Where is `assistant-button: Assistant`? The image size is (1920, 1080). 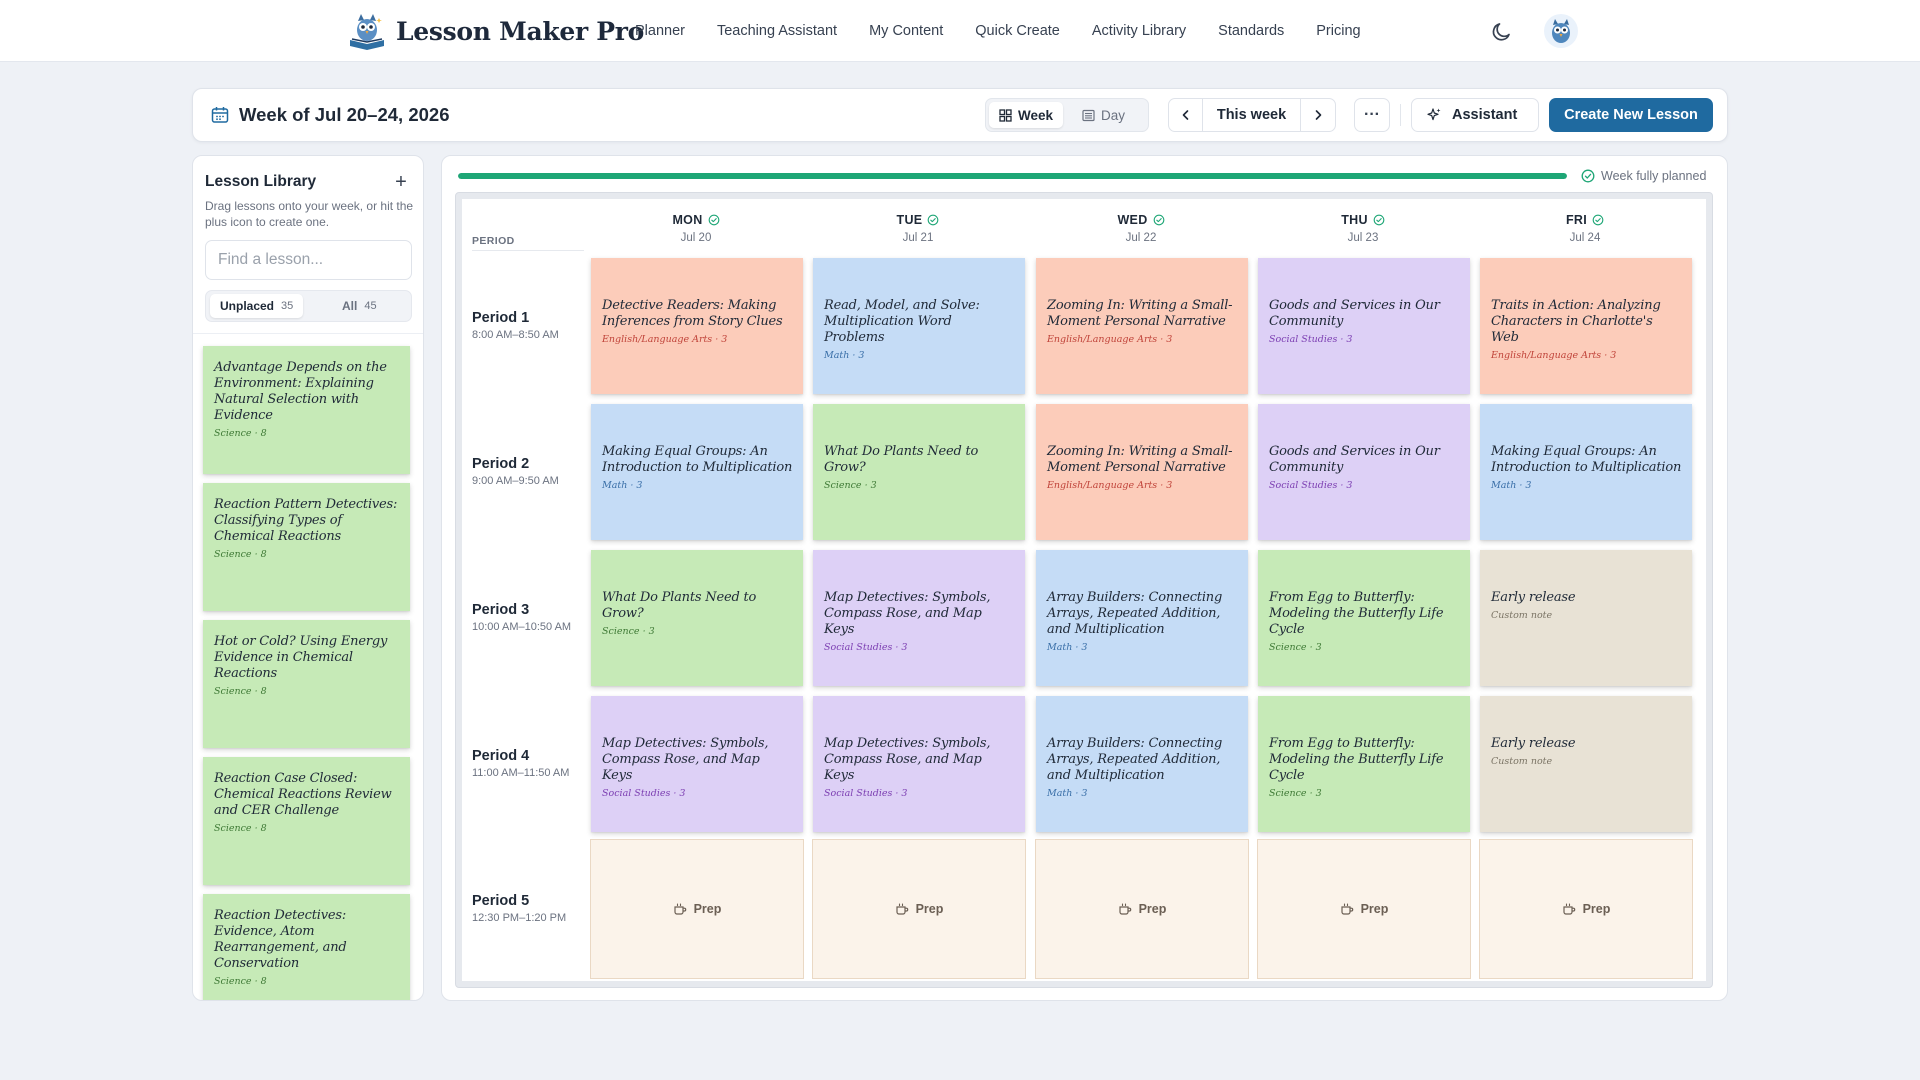
assistant-button: Assistant is located at coordinates (1475, 115).